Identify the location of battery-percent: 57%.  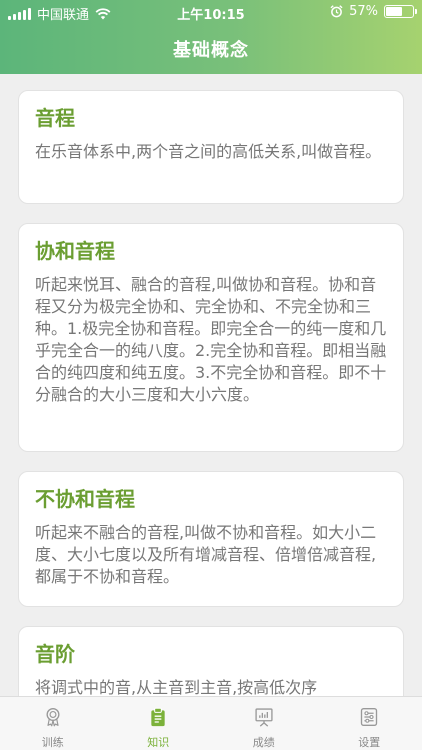
(363, 11).